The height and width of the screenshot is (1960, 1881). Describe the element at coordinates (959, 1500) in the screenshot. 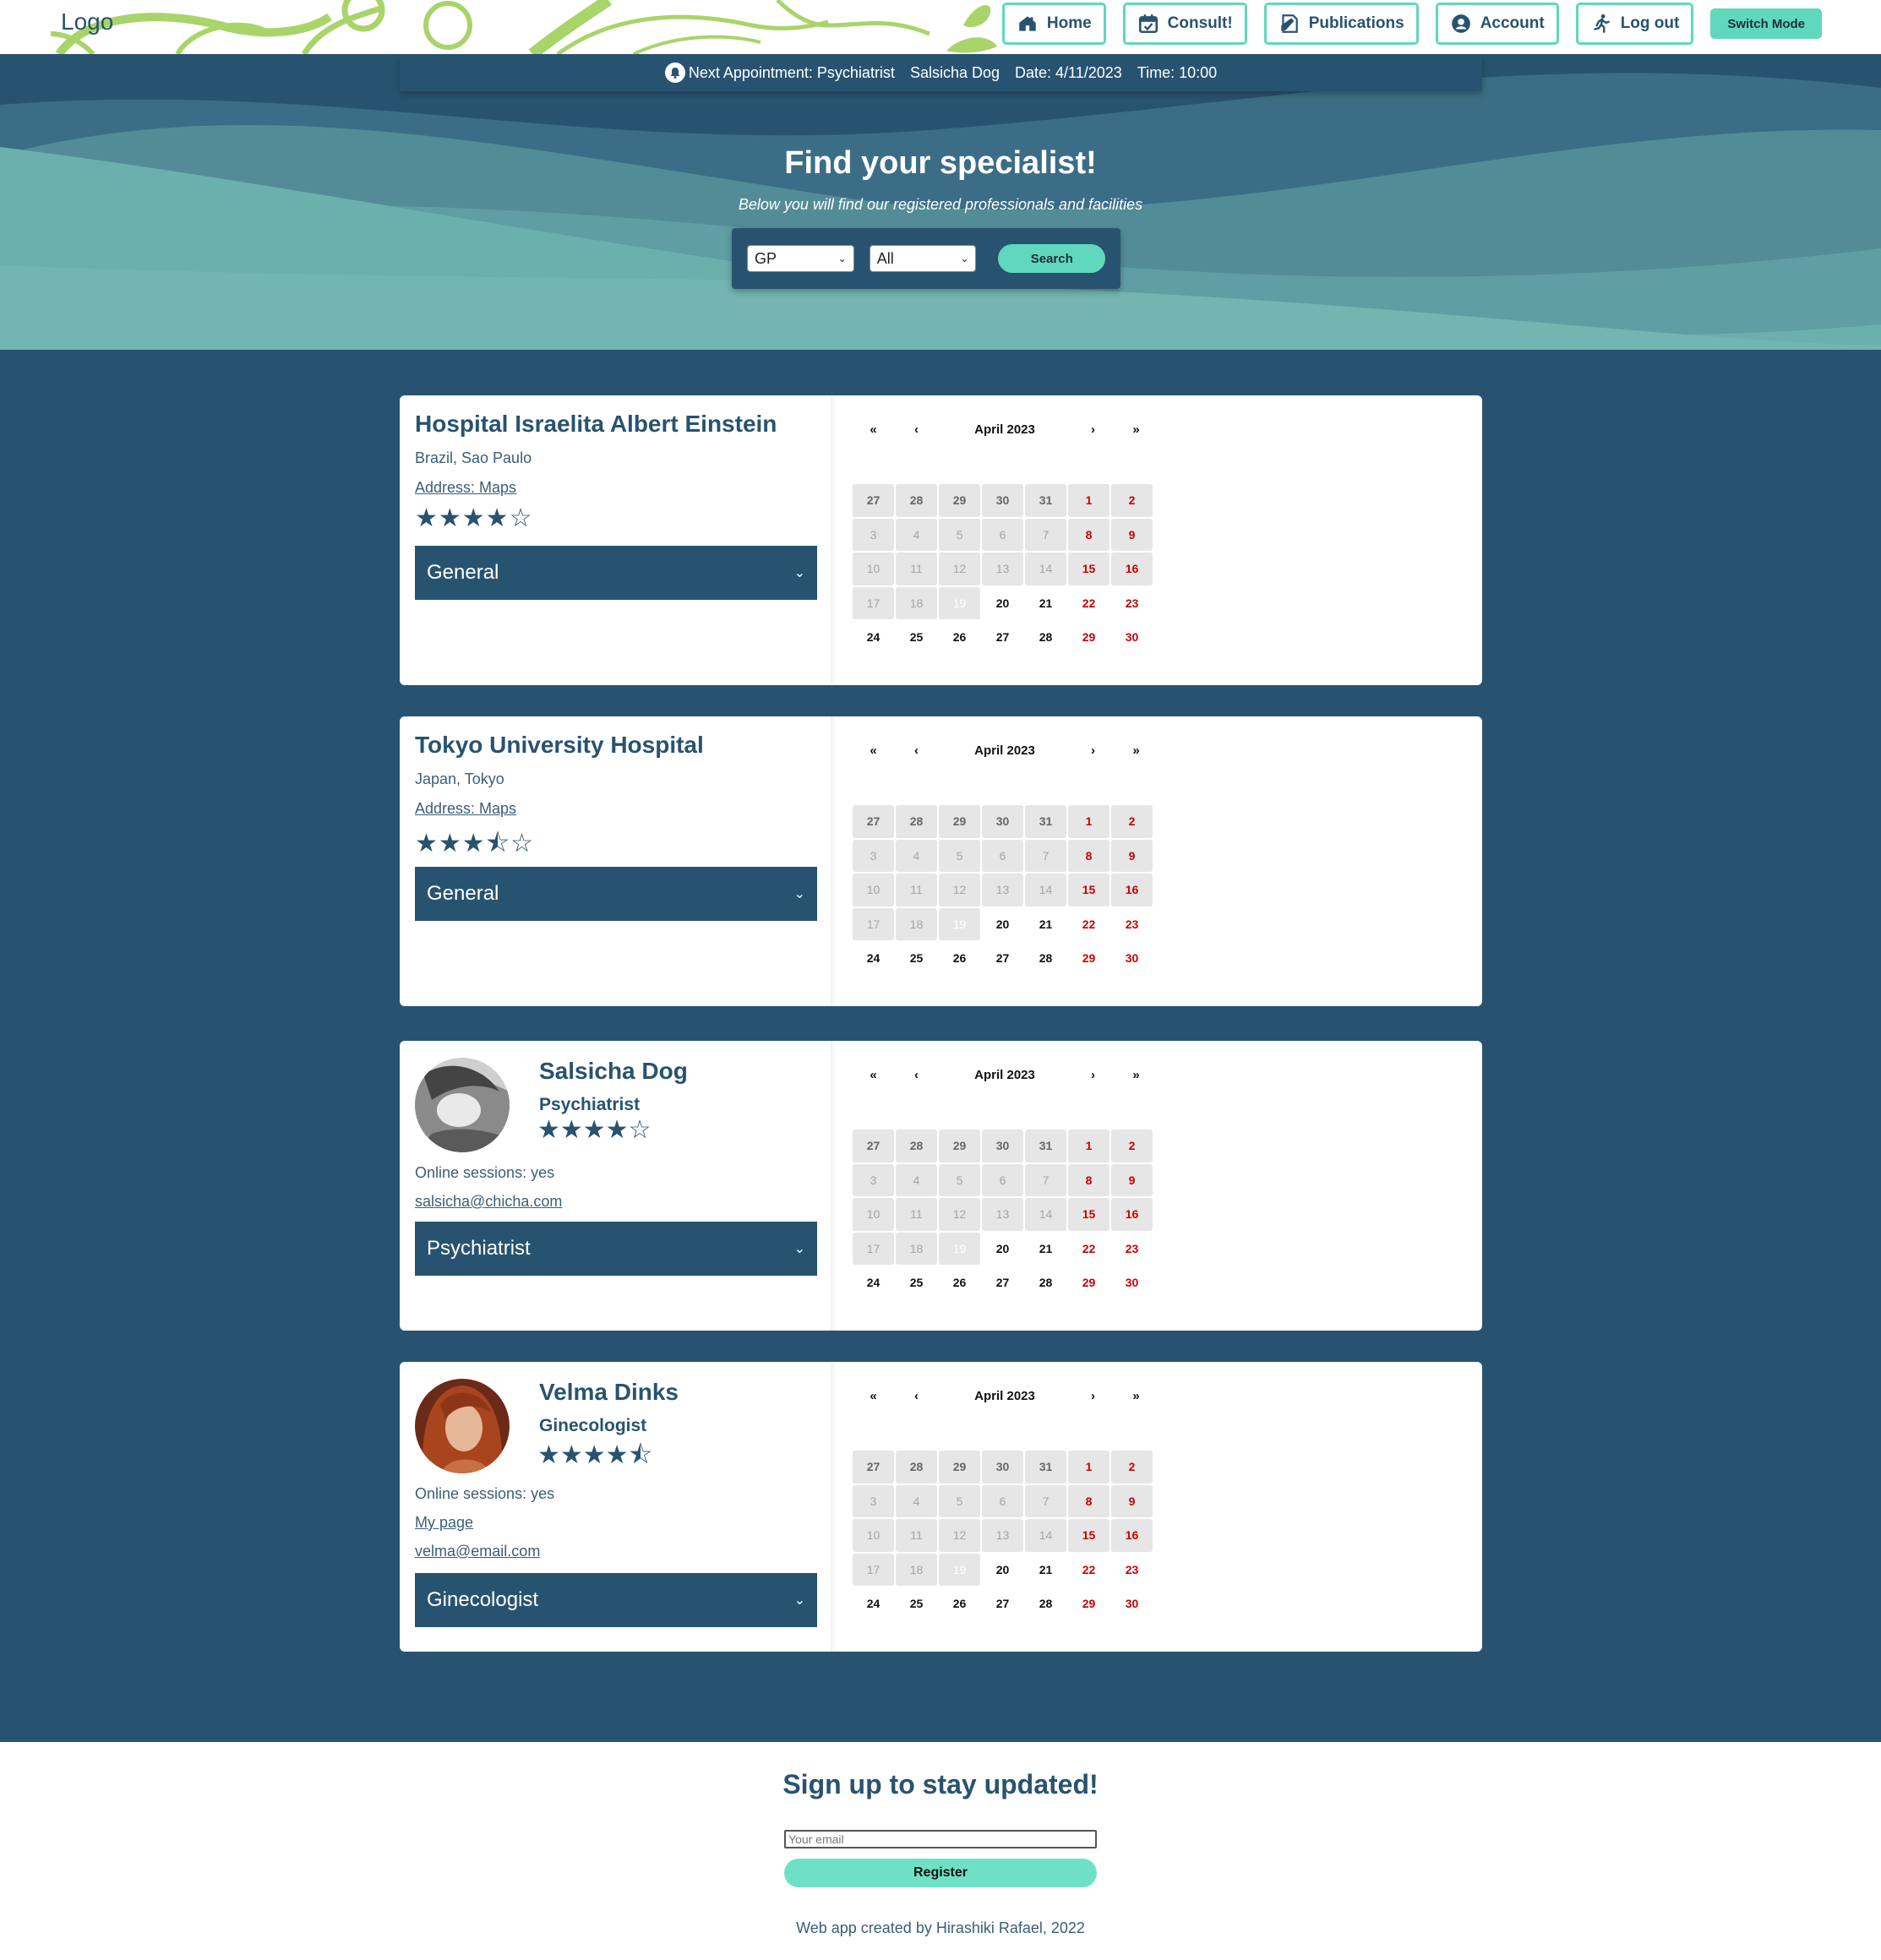

I see `calendar-day: 5` at that location.